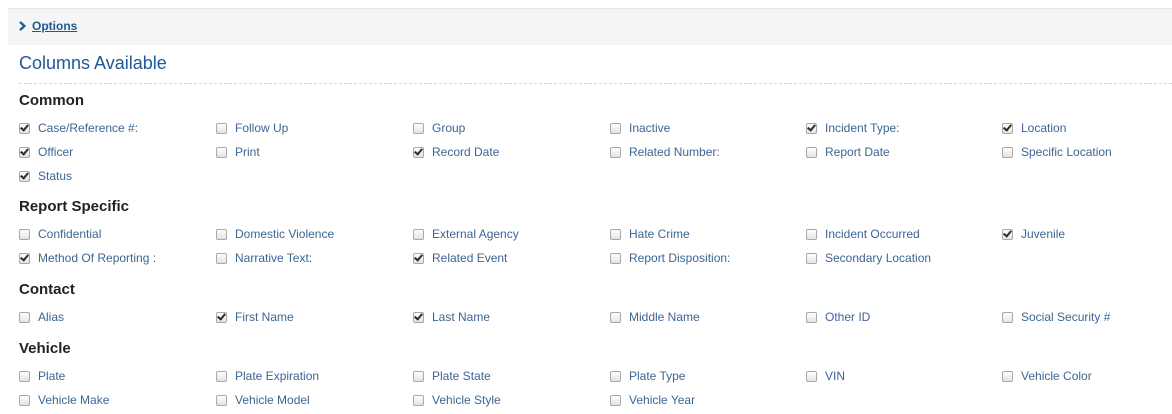 The image size is (1172, 414). What do you see at coordinates (51, 100) in the screenshot?
I see `section-title-0: Common` at bounding box center [51, 100].